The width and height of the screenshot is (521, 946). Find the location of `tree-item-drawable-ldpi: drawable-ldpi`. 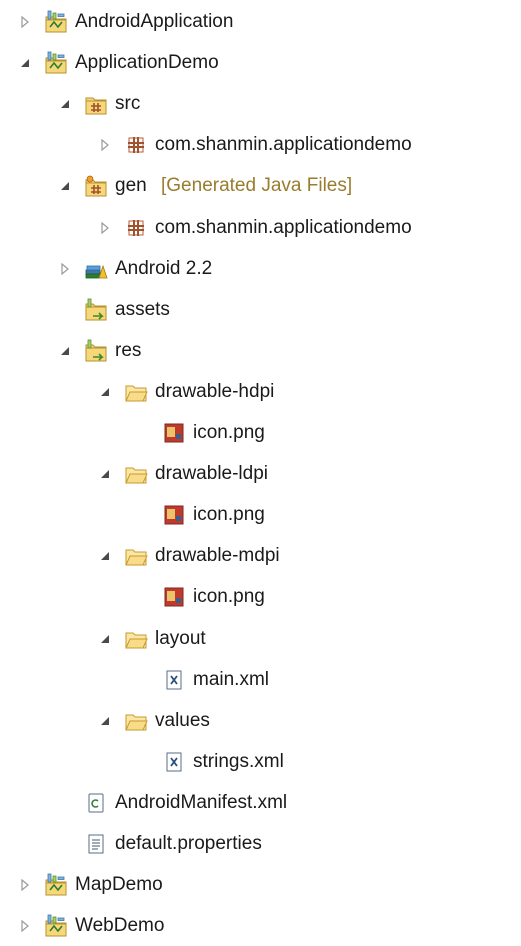

tree-item-drawable-ldpi: drawable-ldpi is located at coordinates (260, 474).